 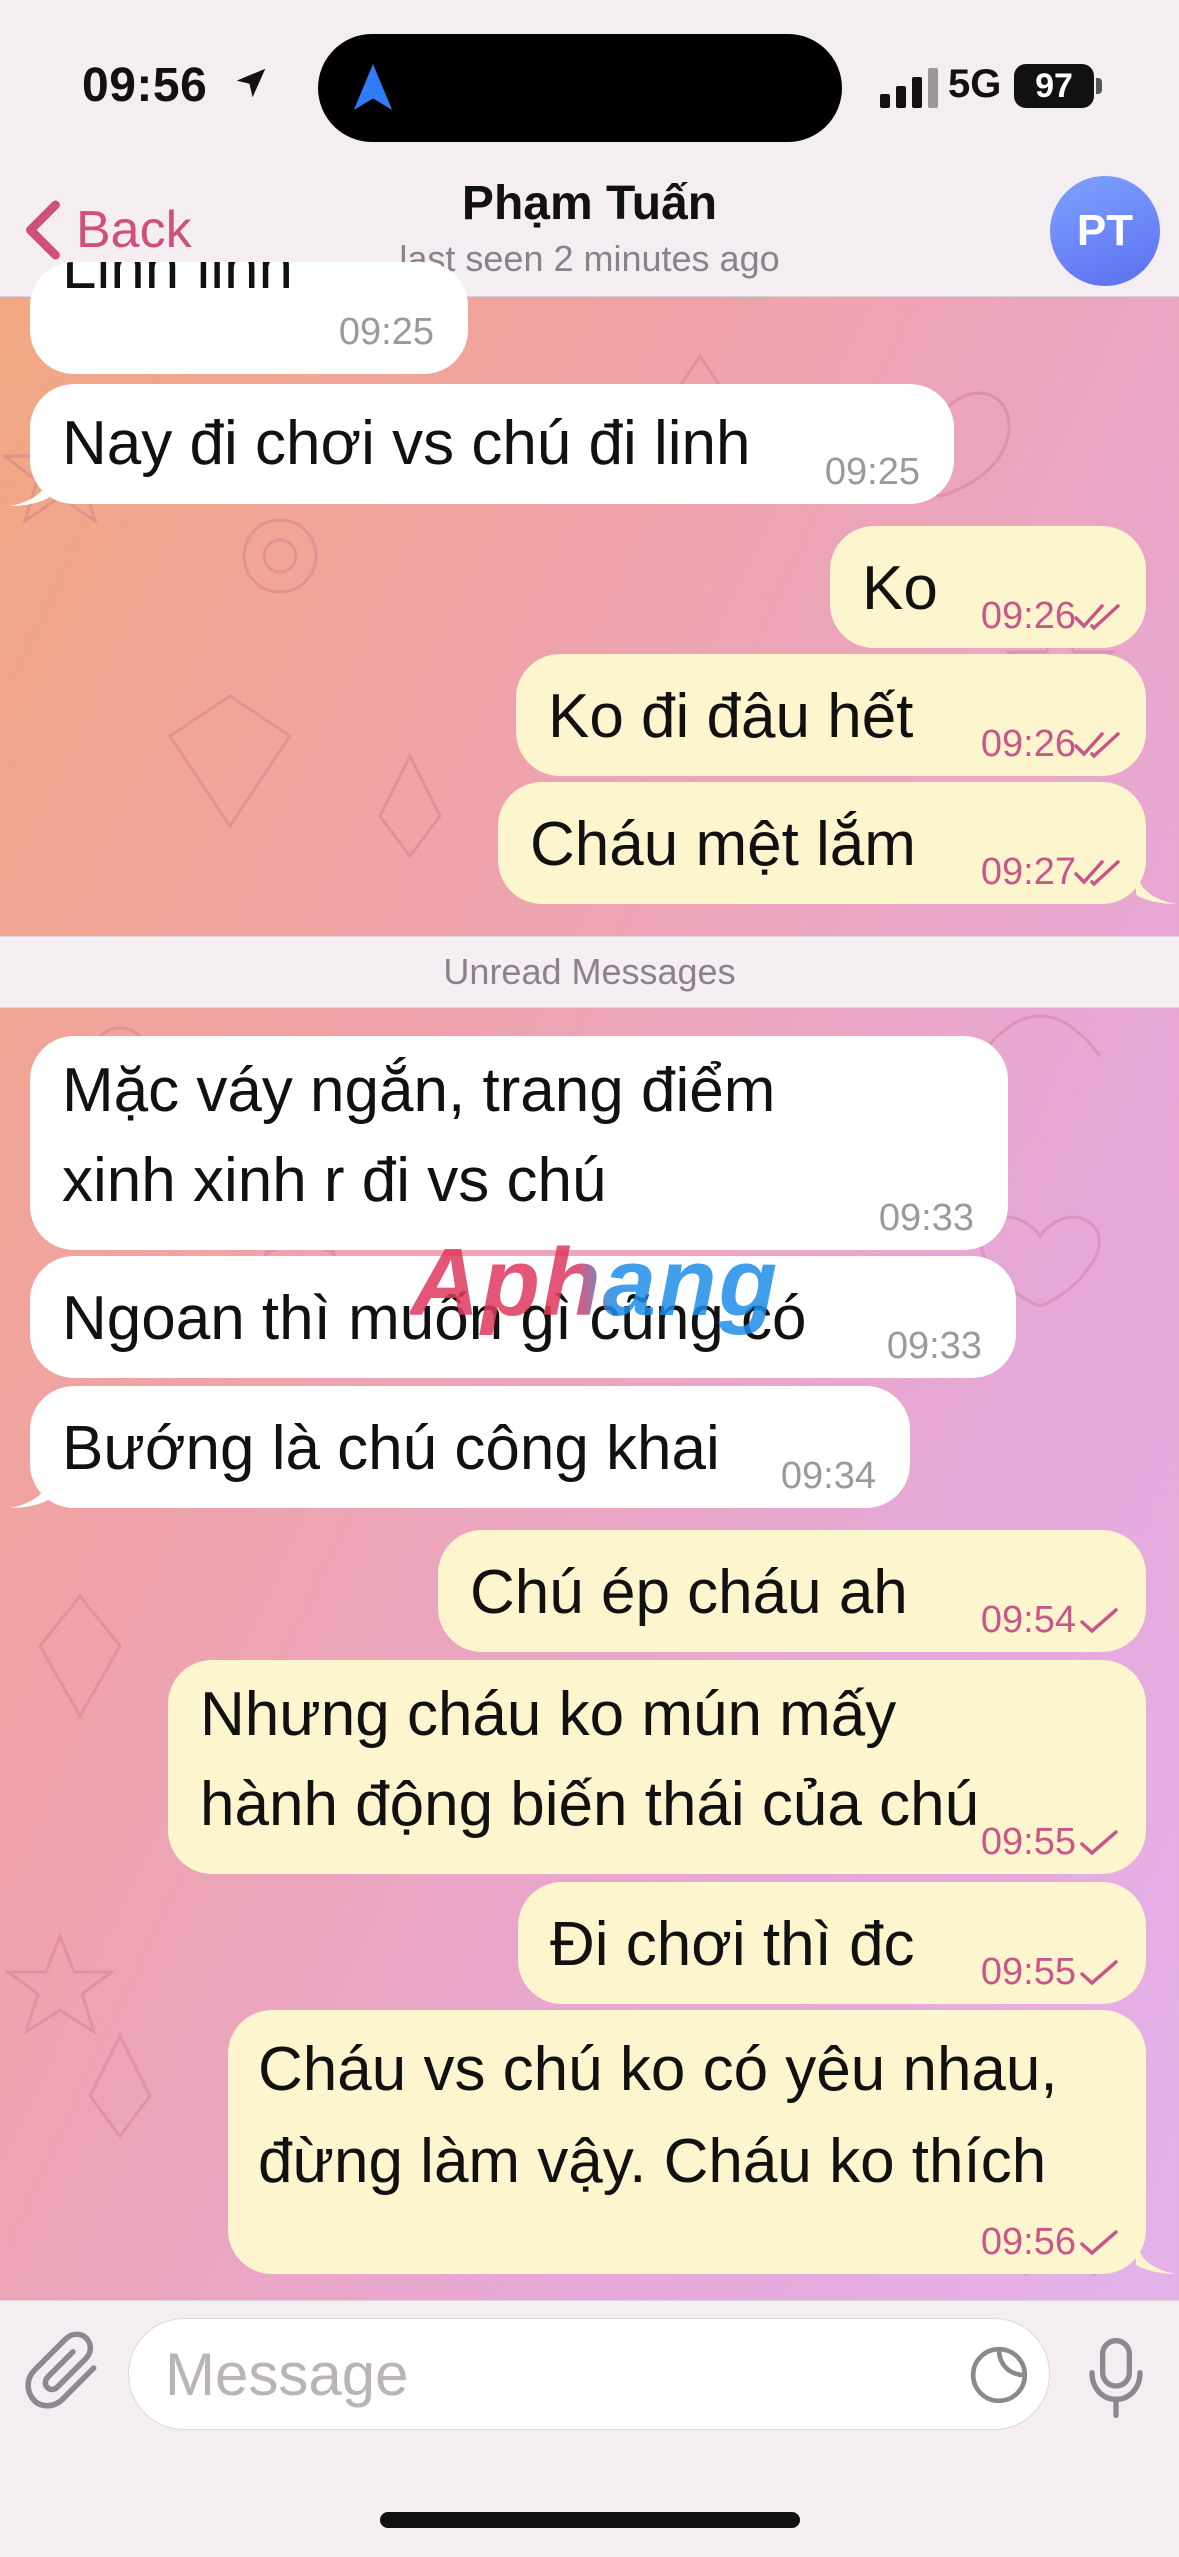 I want to click on message-bubble-outgoing: Ko đi đâu hết 09:26, so click(x=831, y=715).